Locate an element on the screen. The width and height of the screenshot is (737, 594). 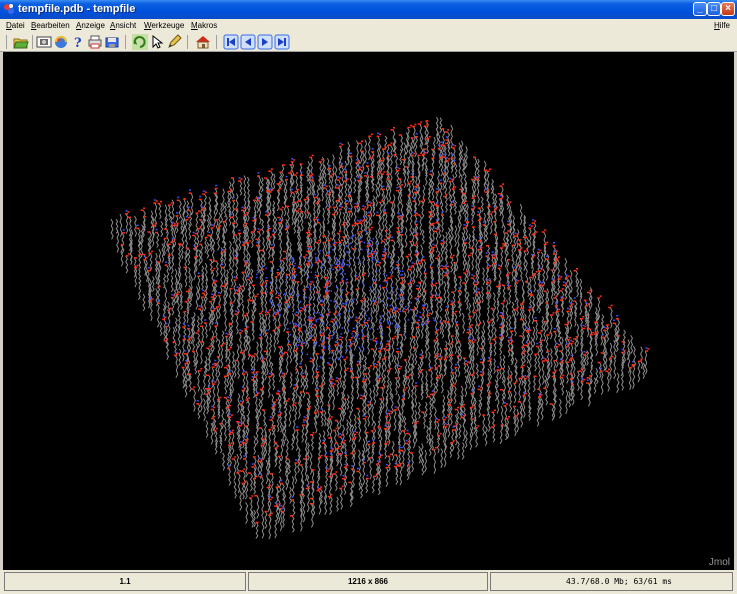
jmol-app-icon is located at coordinates (9, 9).